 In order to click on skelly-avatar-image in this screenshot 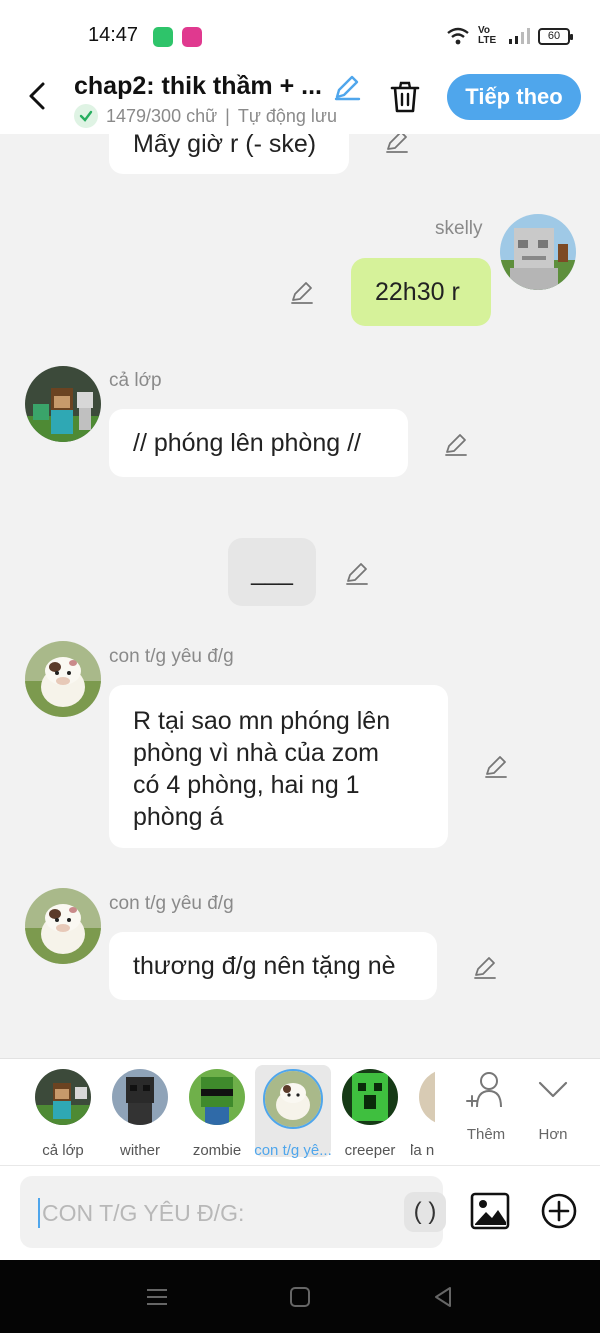, I will do `click(538, 252)`.